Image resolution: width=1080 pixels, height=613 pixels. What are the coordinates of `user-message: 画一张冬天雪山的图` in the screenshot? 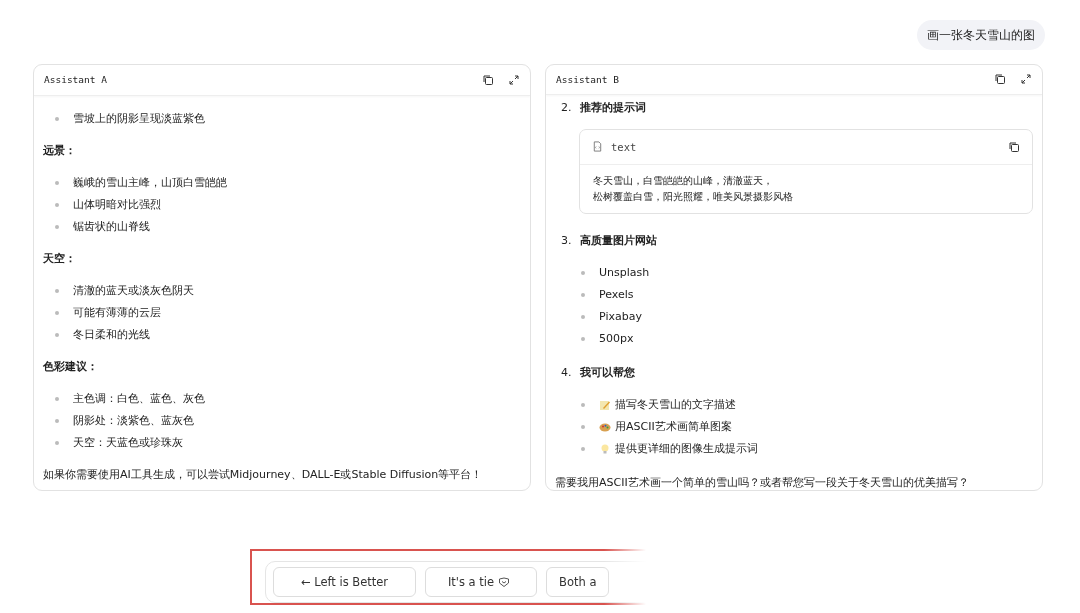 It's located at (981, 35).